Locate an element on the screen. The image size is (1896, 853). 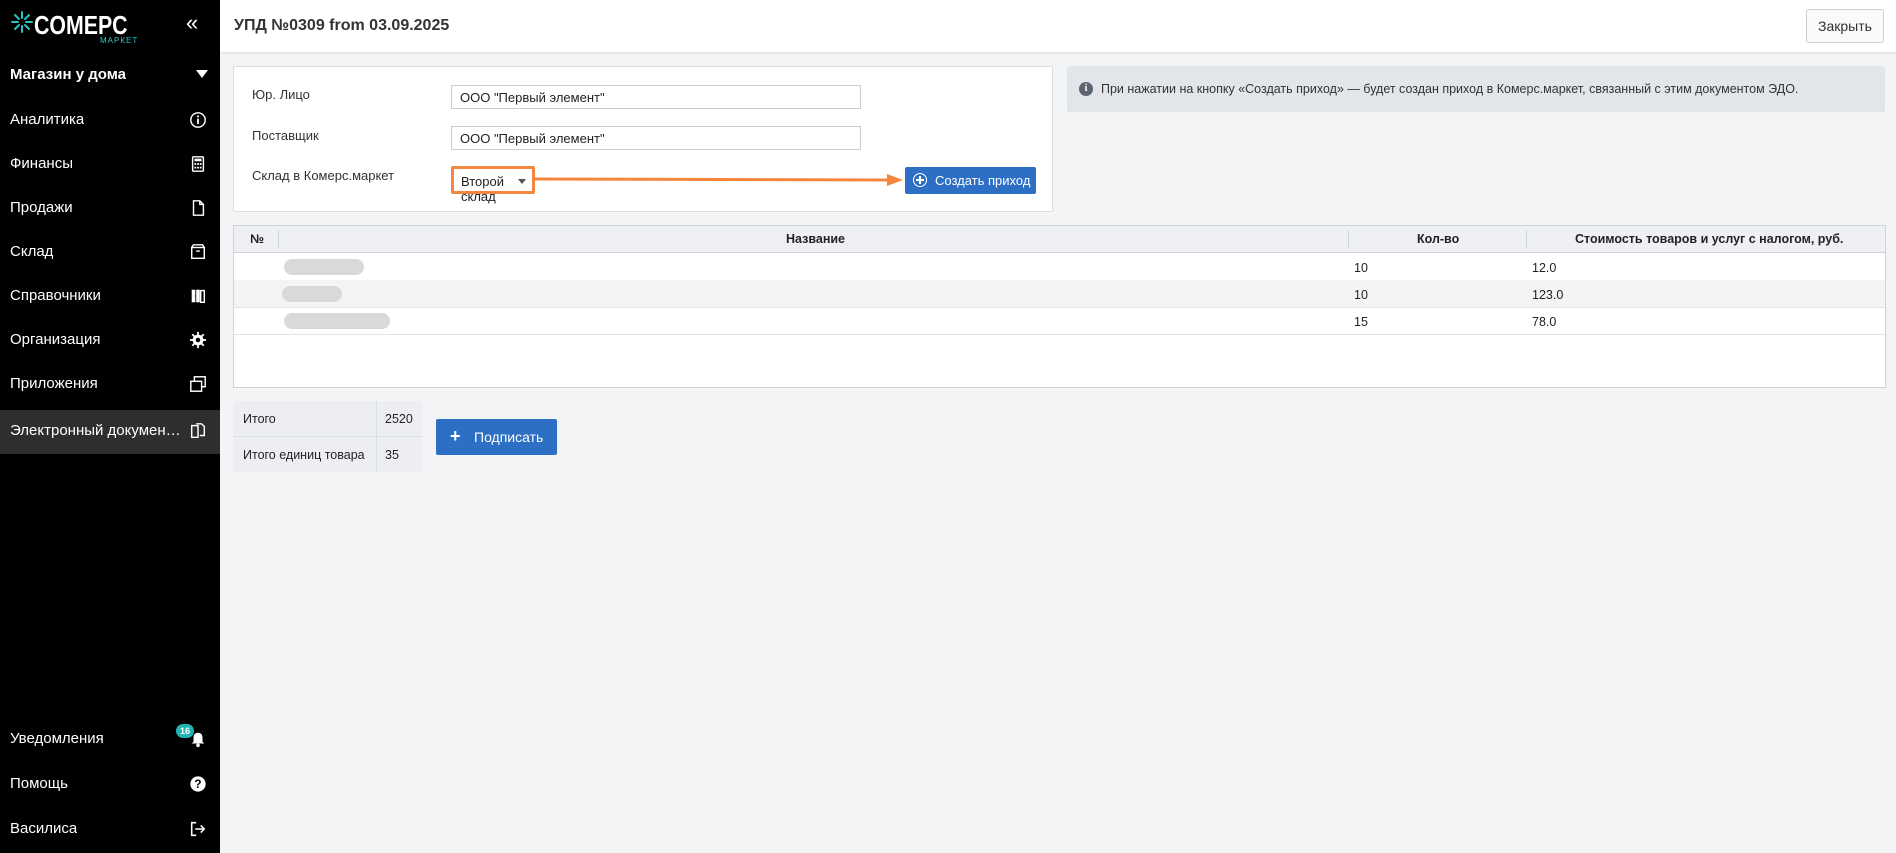
units-row: Итого единиц товара 35 is located at coordinates (327, 454).